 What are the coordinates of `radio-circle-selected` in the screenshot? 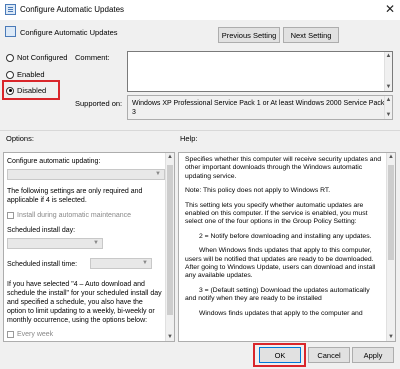 It's located at (10, 90).